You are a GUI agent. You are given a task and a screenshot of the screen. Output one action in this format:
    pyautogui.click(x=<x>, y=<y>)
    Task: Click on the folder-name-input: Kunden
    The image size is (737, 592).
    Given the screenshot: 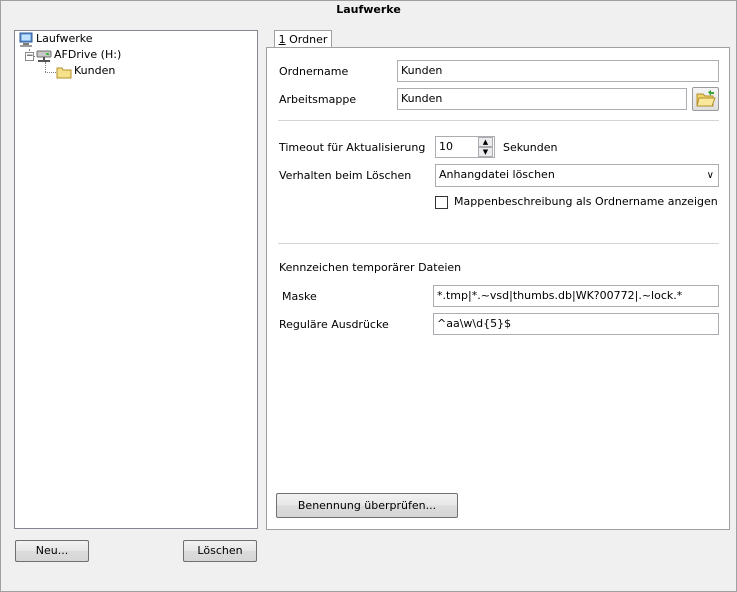 What is the action you would take?
    pyautogui.click(x=558, y=71)
    